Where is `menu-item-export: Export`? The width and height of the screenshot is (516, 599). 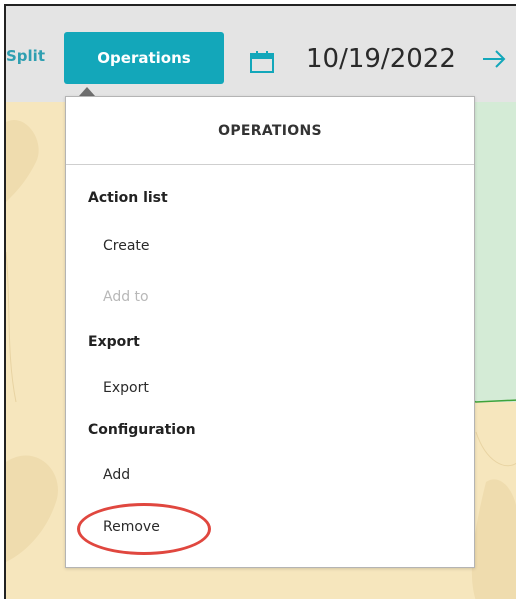 menu-item-export: Export is located at coordinates (126, 388).